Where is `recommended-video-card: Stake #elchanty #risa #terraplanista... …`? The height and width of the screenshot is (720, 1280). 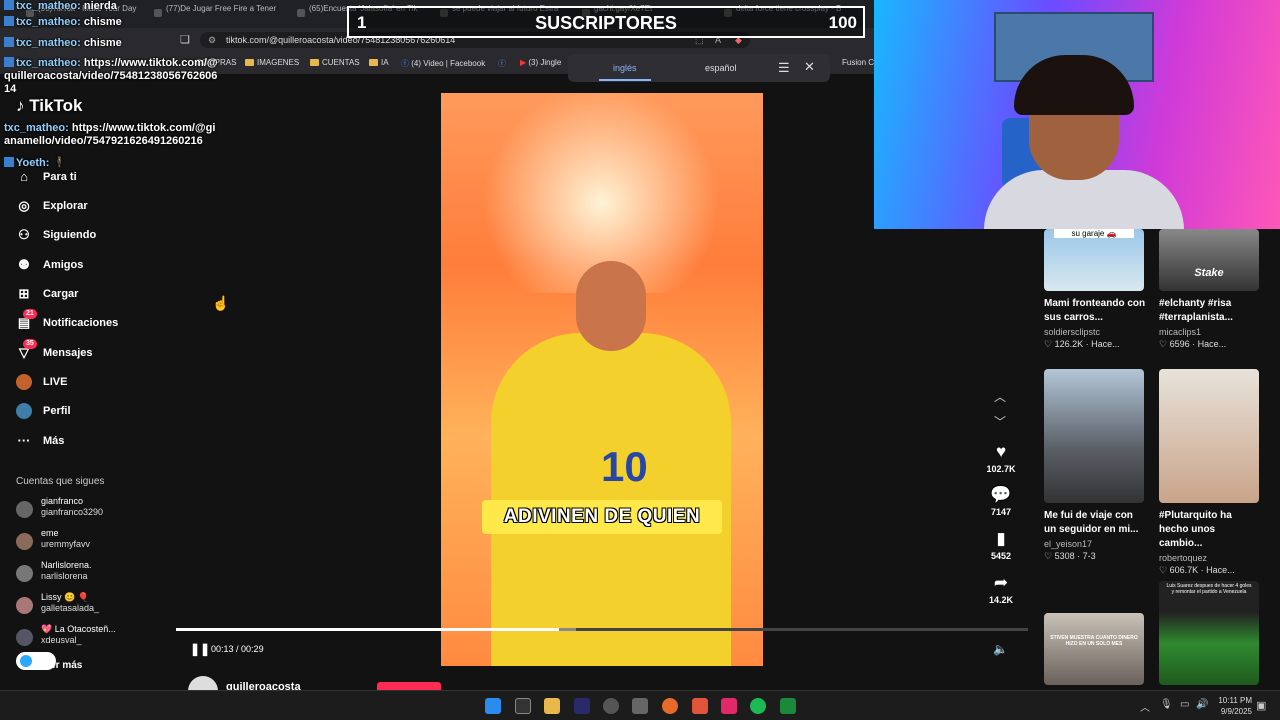 recommended-video-card: Stake #elchanty #risa #terraplanista... … is located at coordinates (1210, 289).